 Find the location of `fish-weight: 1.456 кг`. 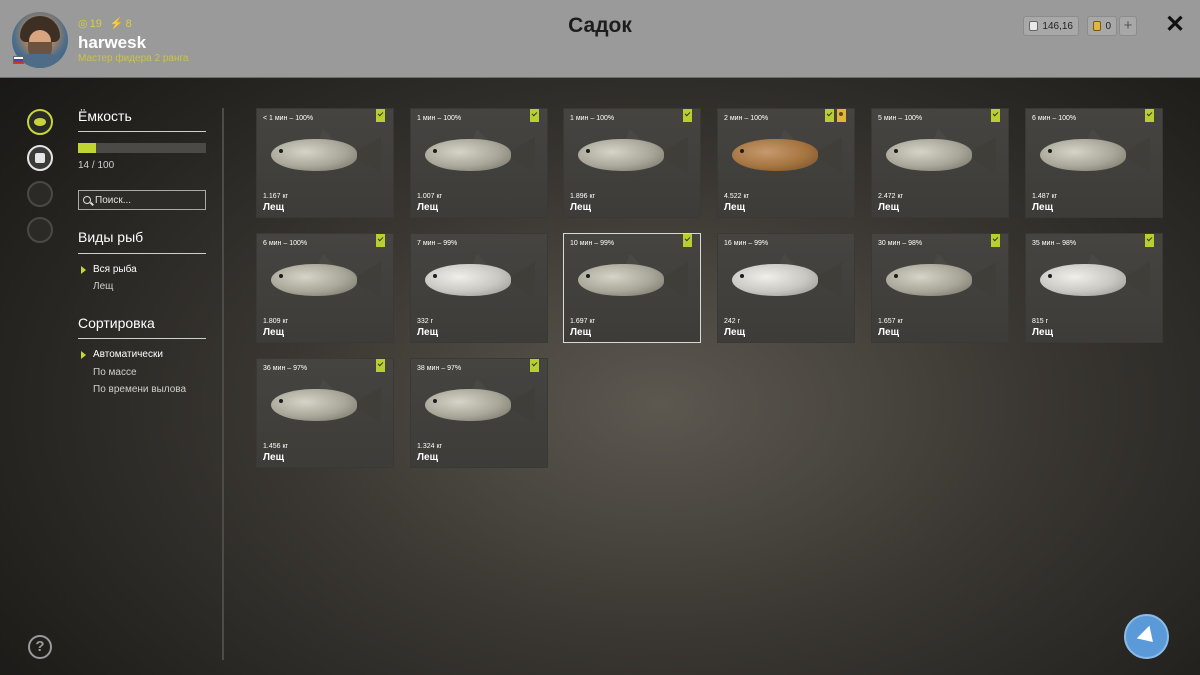

fish-weight: 1.456 кг is located at coordinates (276, 446).